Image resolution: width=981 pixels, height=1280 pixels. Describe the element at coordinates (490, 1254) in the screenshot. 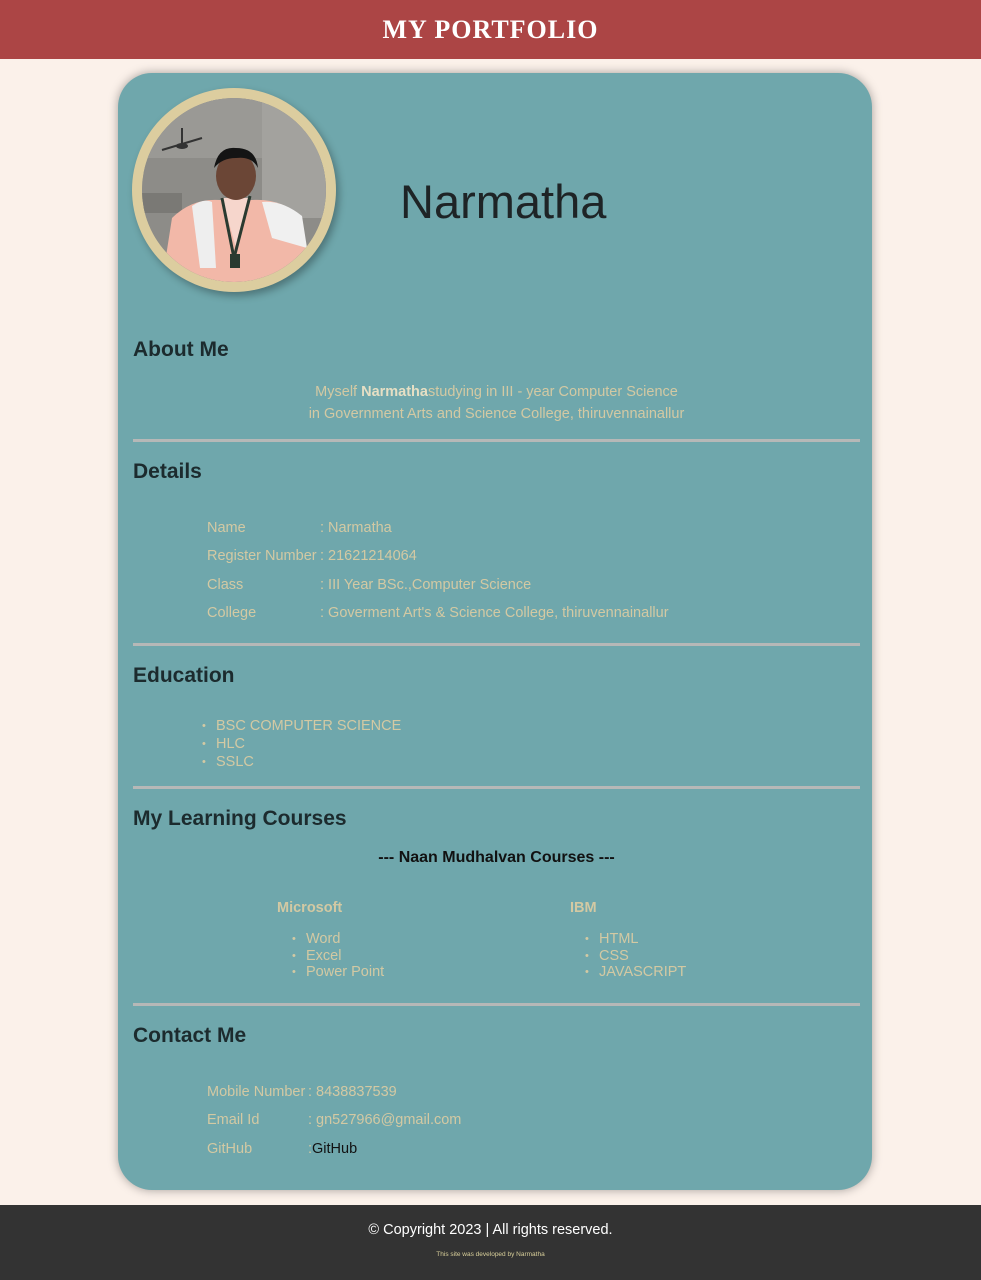

I see `developer-credit: This site was developed by Narmatha` at that location.